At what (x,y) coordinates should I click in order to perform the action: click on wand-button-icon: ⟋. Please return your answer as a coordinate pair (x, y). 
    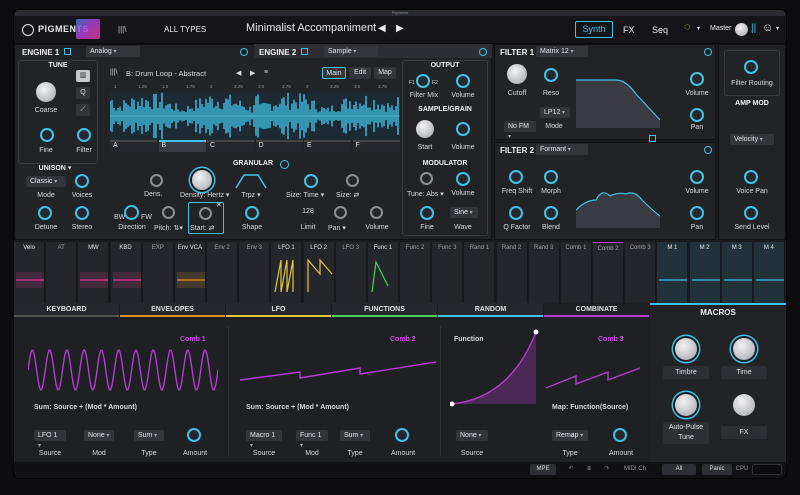
    Looking at the image, I should click on (83, 110).